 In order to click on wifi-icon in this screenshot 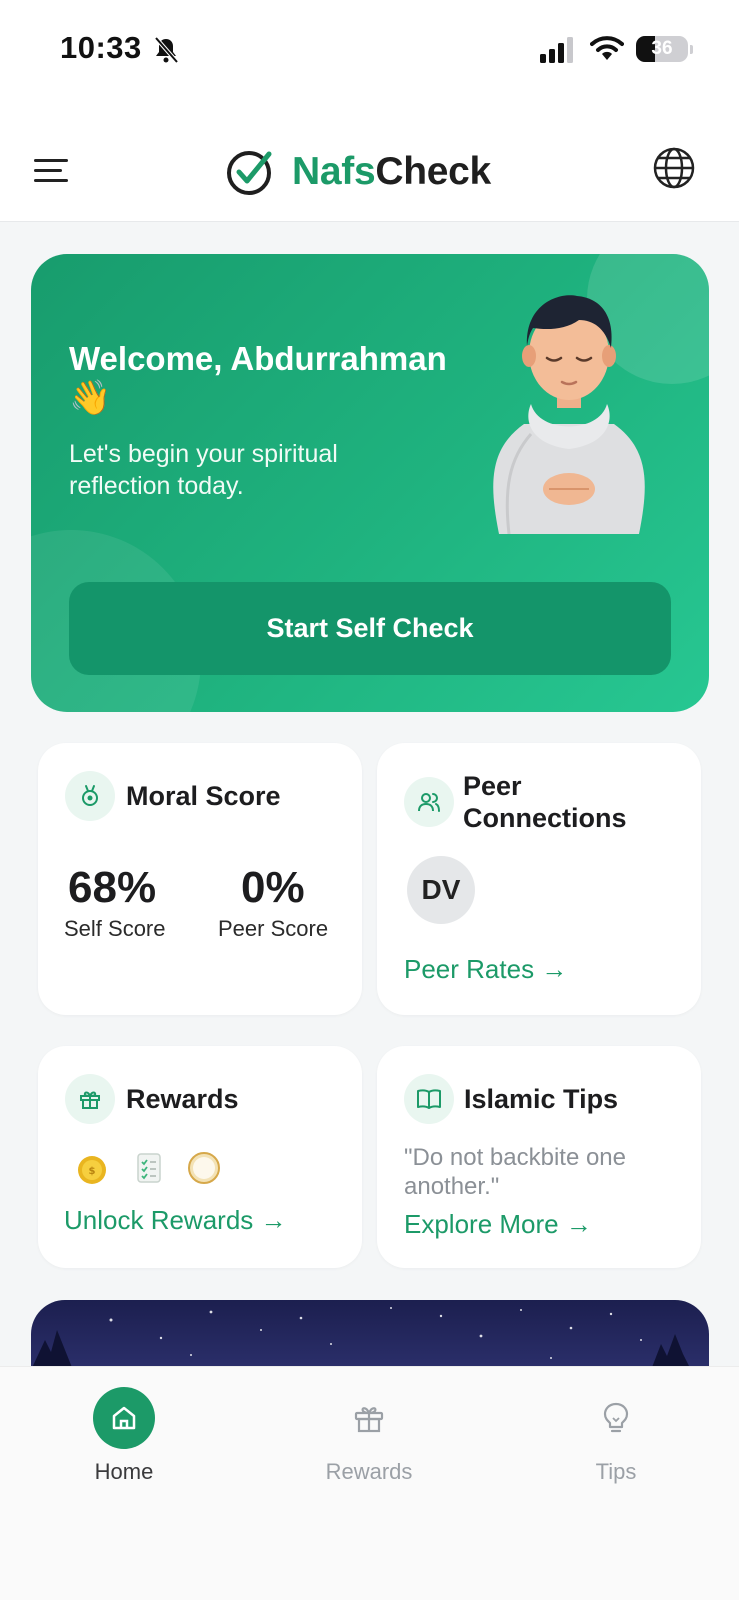, I will do `click(607, 48)`.